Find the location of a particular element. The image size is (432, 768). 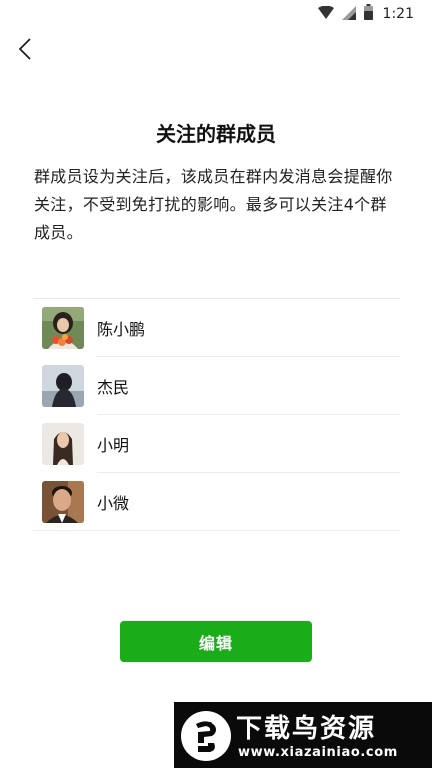

member-row: 小明 is located at coordinates (216, 444).